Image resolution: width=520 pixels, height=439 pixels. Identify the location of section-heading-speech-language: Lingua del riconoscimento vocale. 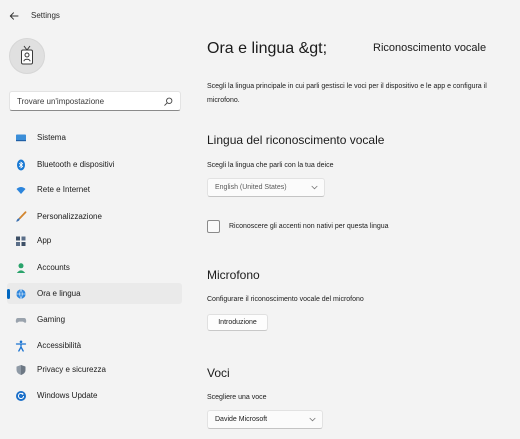
(296, 140).